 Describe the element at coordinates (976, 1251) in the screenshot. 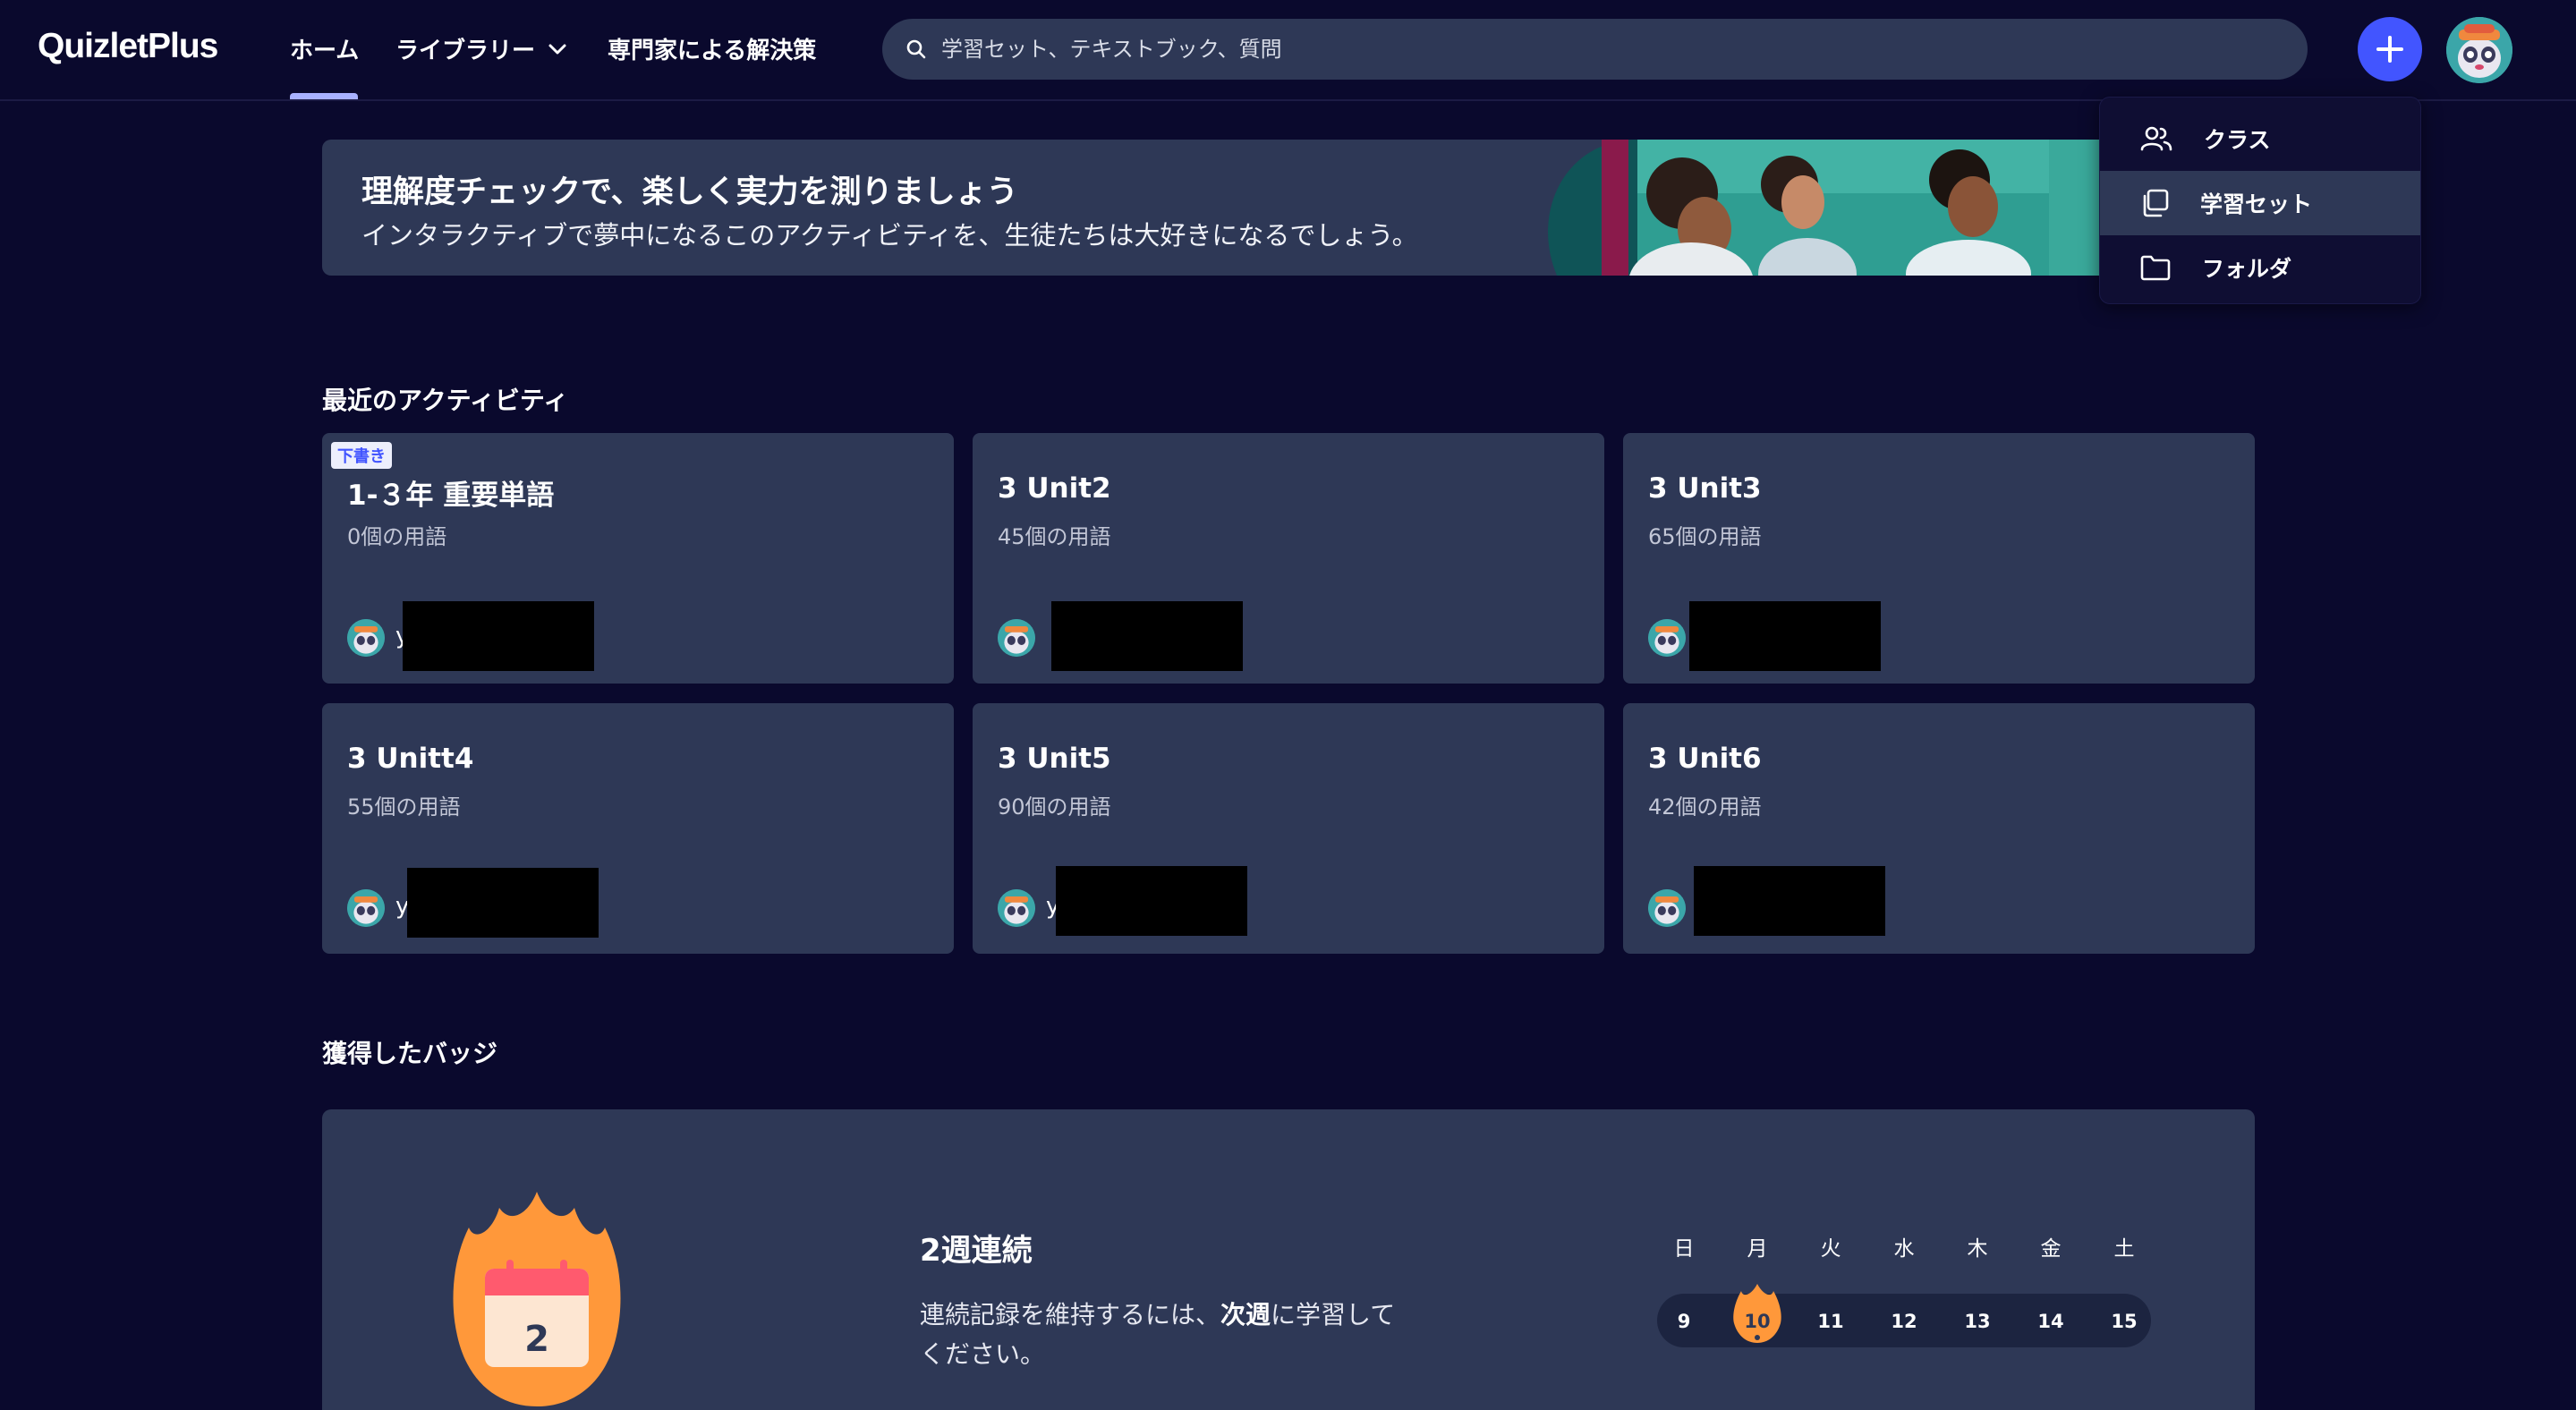

I see `streak-title: 2週連続` at that location.